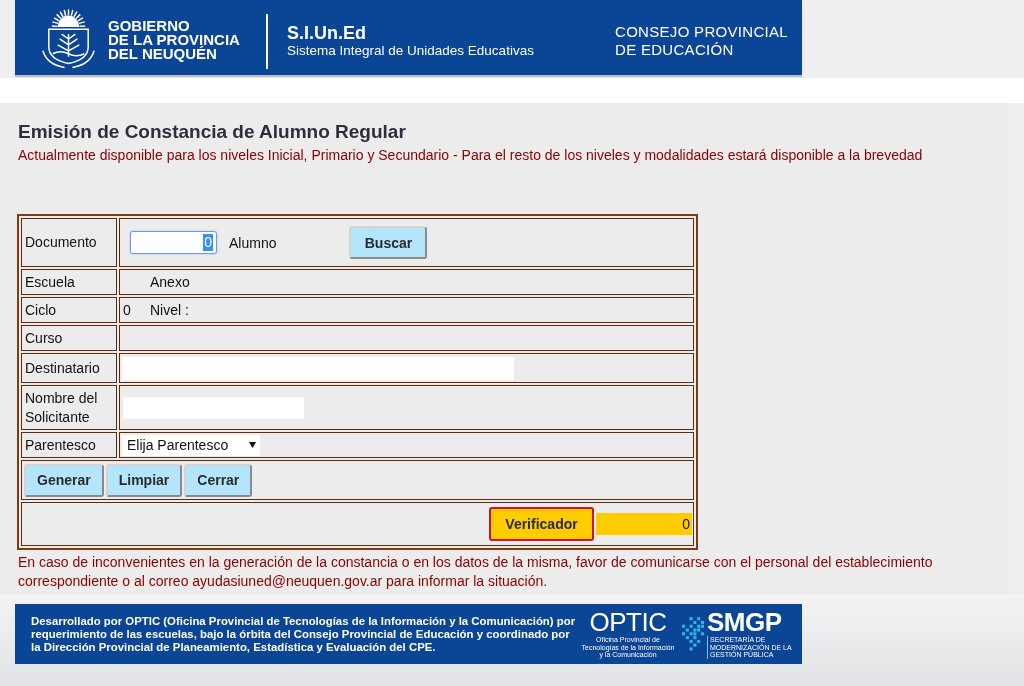  Describe the element at coordinates (218, 480) in the screenshot. I see `close-button: Cerrar` at that location.